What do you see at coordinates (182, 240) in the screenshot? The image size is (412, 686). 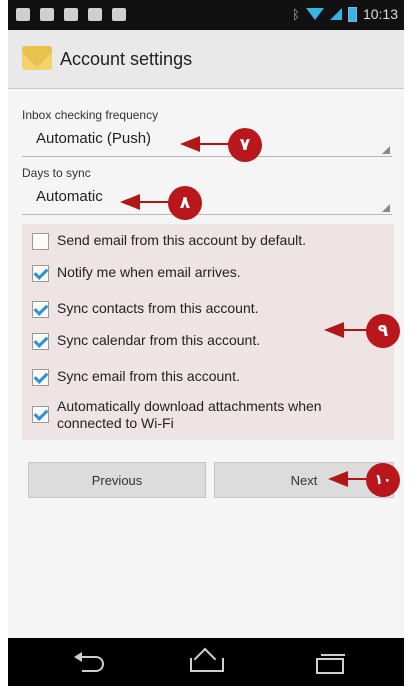 I see `option-label: Send email from this account by default.` at bounding box center [182, 240].